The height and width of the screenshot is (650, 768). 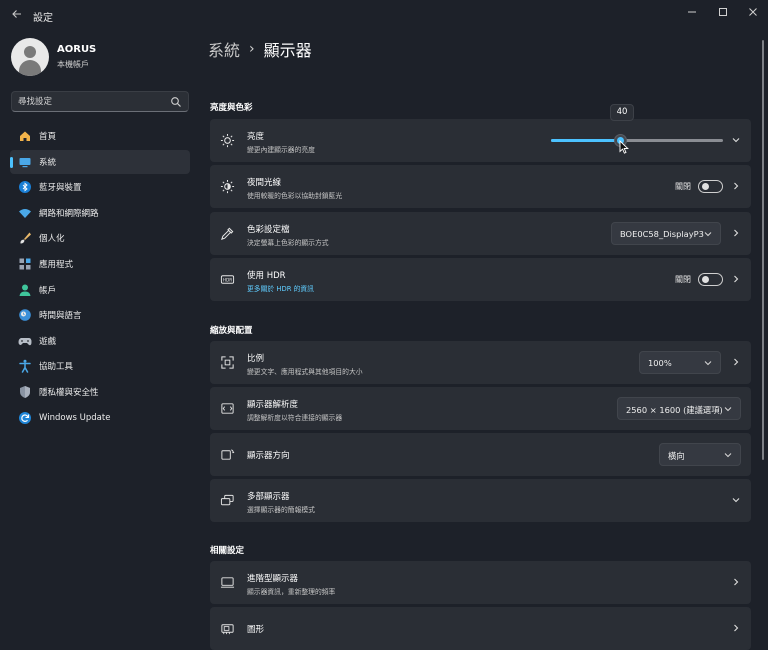 I want to click on hdr-toggle, so click(x=710, y=279).